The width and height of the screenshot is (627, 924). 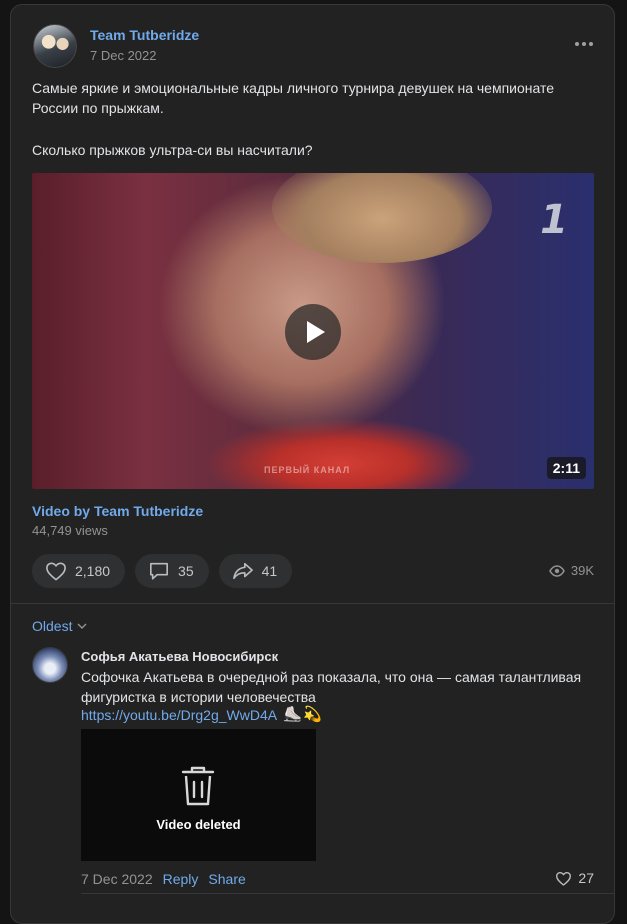 I want to click on video-frame-detail, so click(x=382, y=218).